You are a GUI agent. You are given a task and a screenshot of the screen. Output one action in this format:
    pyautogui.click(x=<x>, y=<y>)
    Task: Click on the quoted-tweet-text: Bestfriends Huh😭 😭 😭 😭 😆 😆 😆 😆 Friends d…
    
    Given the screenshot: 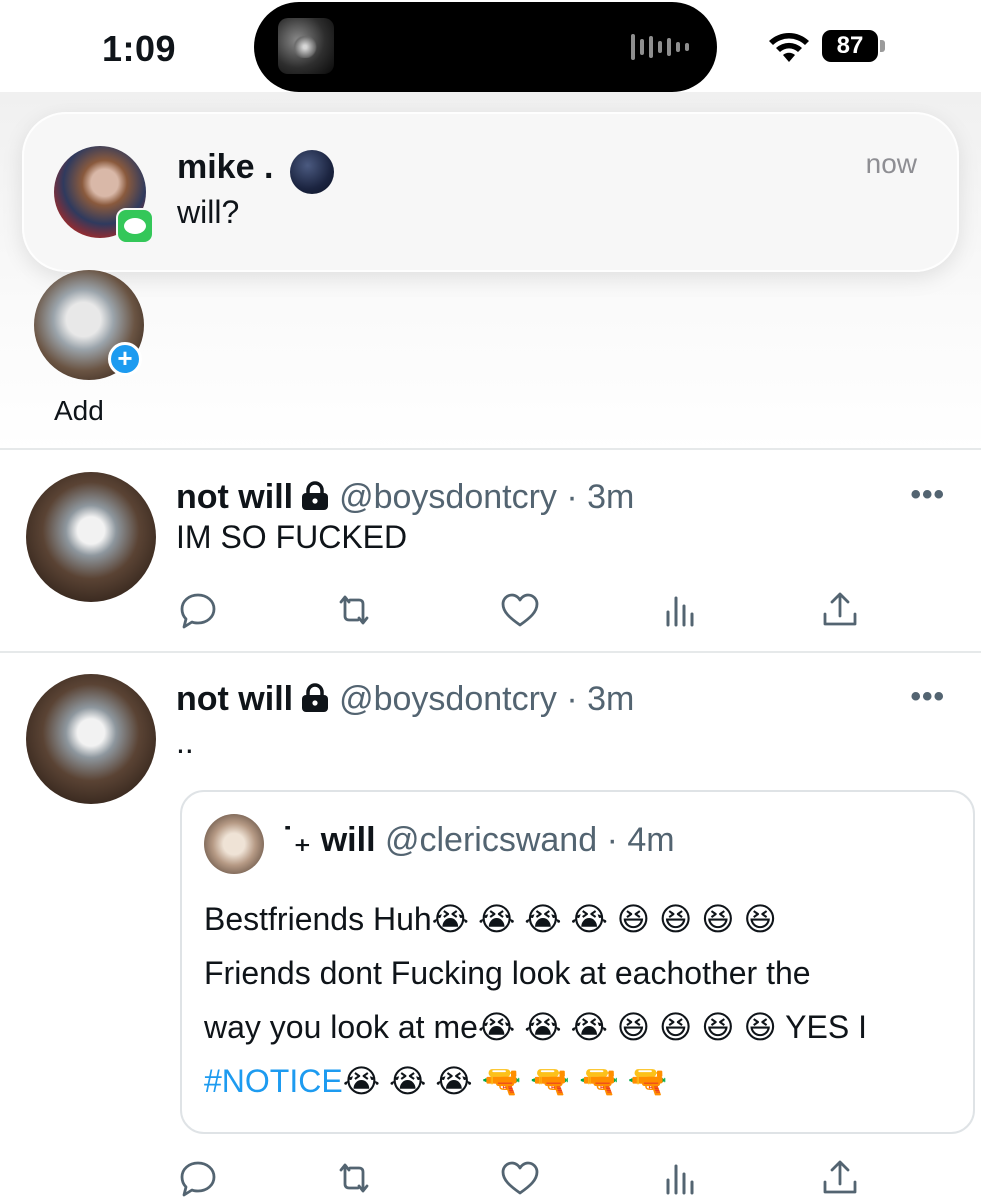 What is the action you would take?
    pyautogui.click(x=584, y=1000)
    